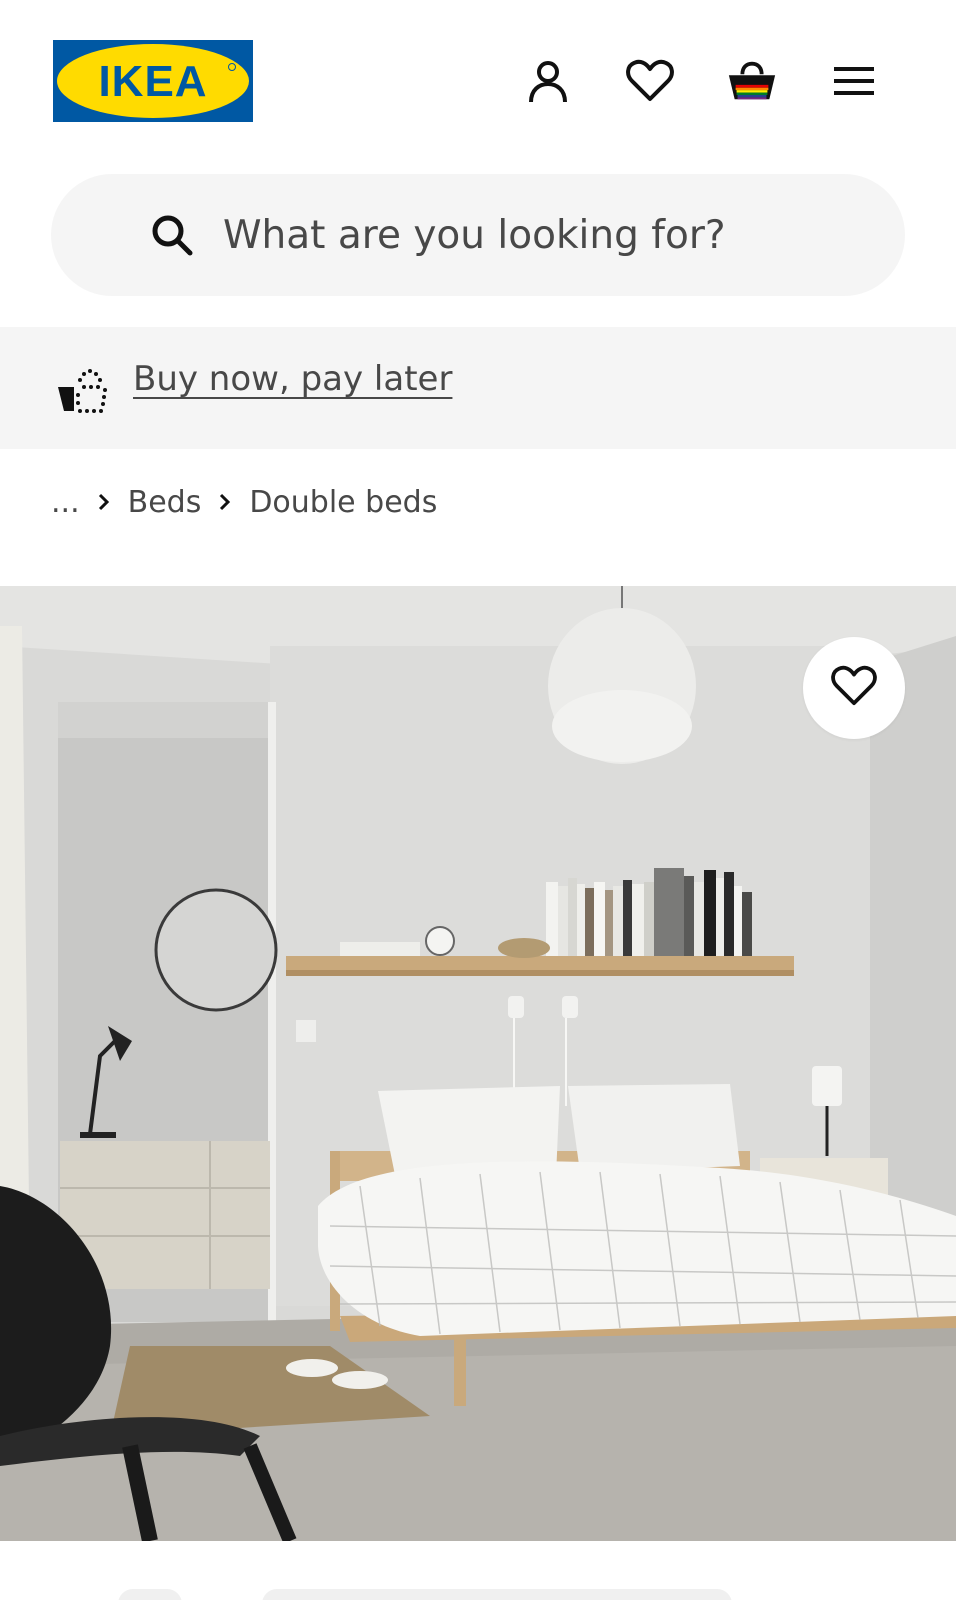 The image size is (956, 1600). I want to click on search-bar, so click(478, 235).